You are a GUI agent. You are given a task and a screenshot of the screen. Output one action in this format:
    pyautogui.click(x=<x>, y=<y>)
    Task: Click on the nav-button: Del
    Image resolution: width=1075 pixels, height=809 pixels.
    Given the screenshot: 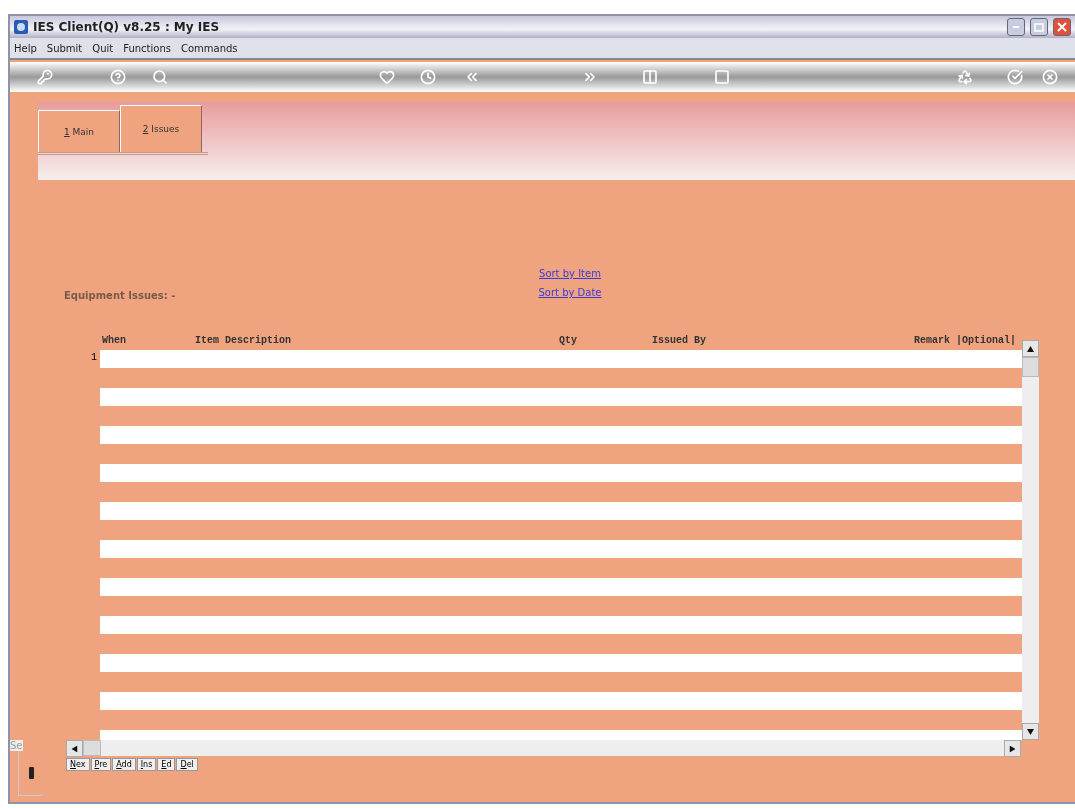 What is the action you would take?
    pyautogui.click(x=187, y=764)
    